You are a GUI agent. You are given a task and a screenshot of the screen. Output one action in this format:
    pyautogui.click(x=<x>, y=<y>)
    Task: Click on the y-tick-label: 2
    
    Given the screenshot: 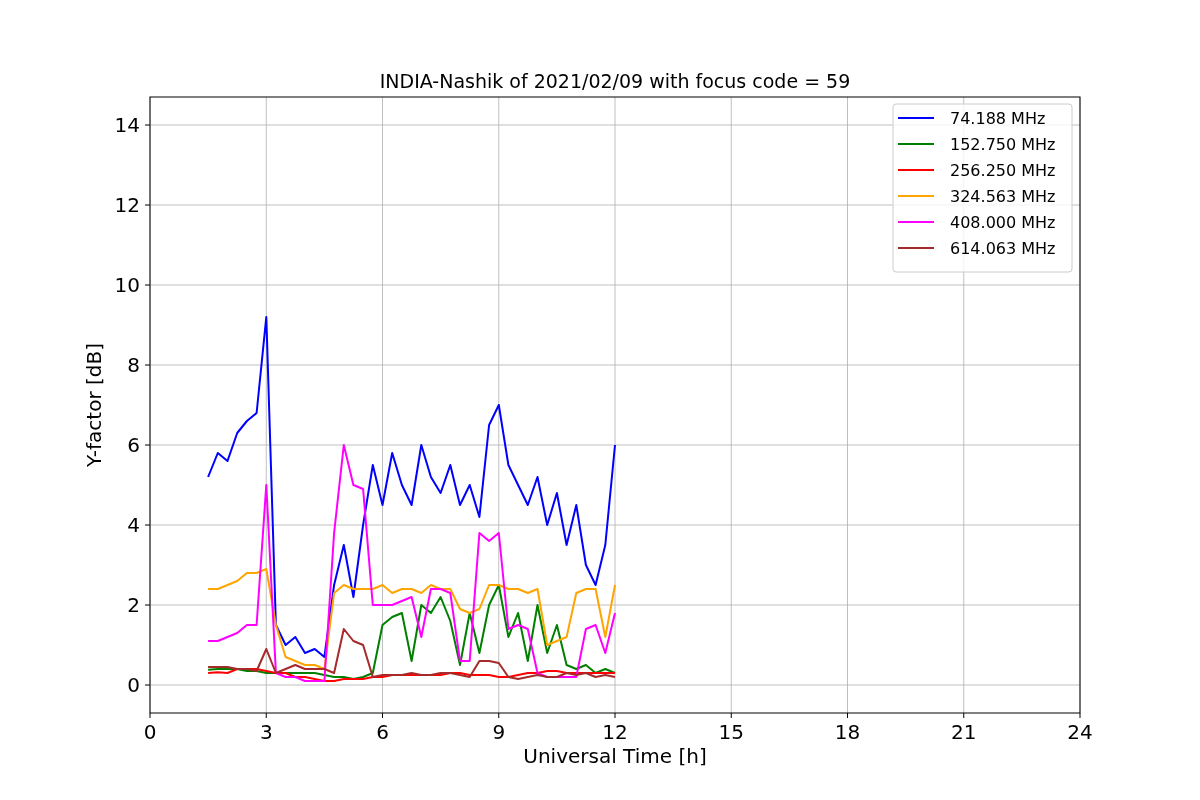 What is the action you would take?
    pyautogui.click(x=133, y=605)
    